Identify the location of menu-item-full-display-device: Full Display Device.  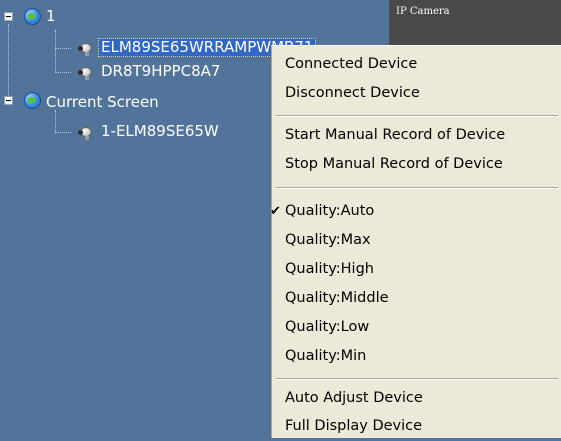
(416, 426).